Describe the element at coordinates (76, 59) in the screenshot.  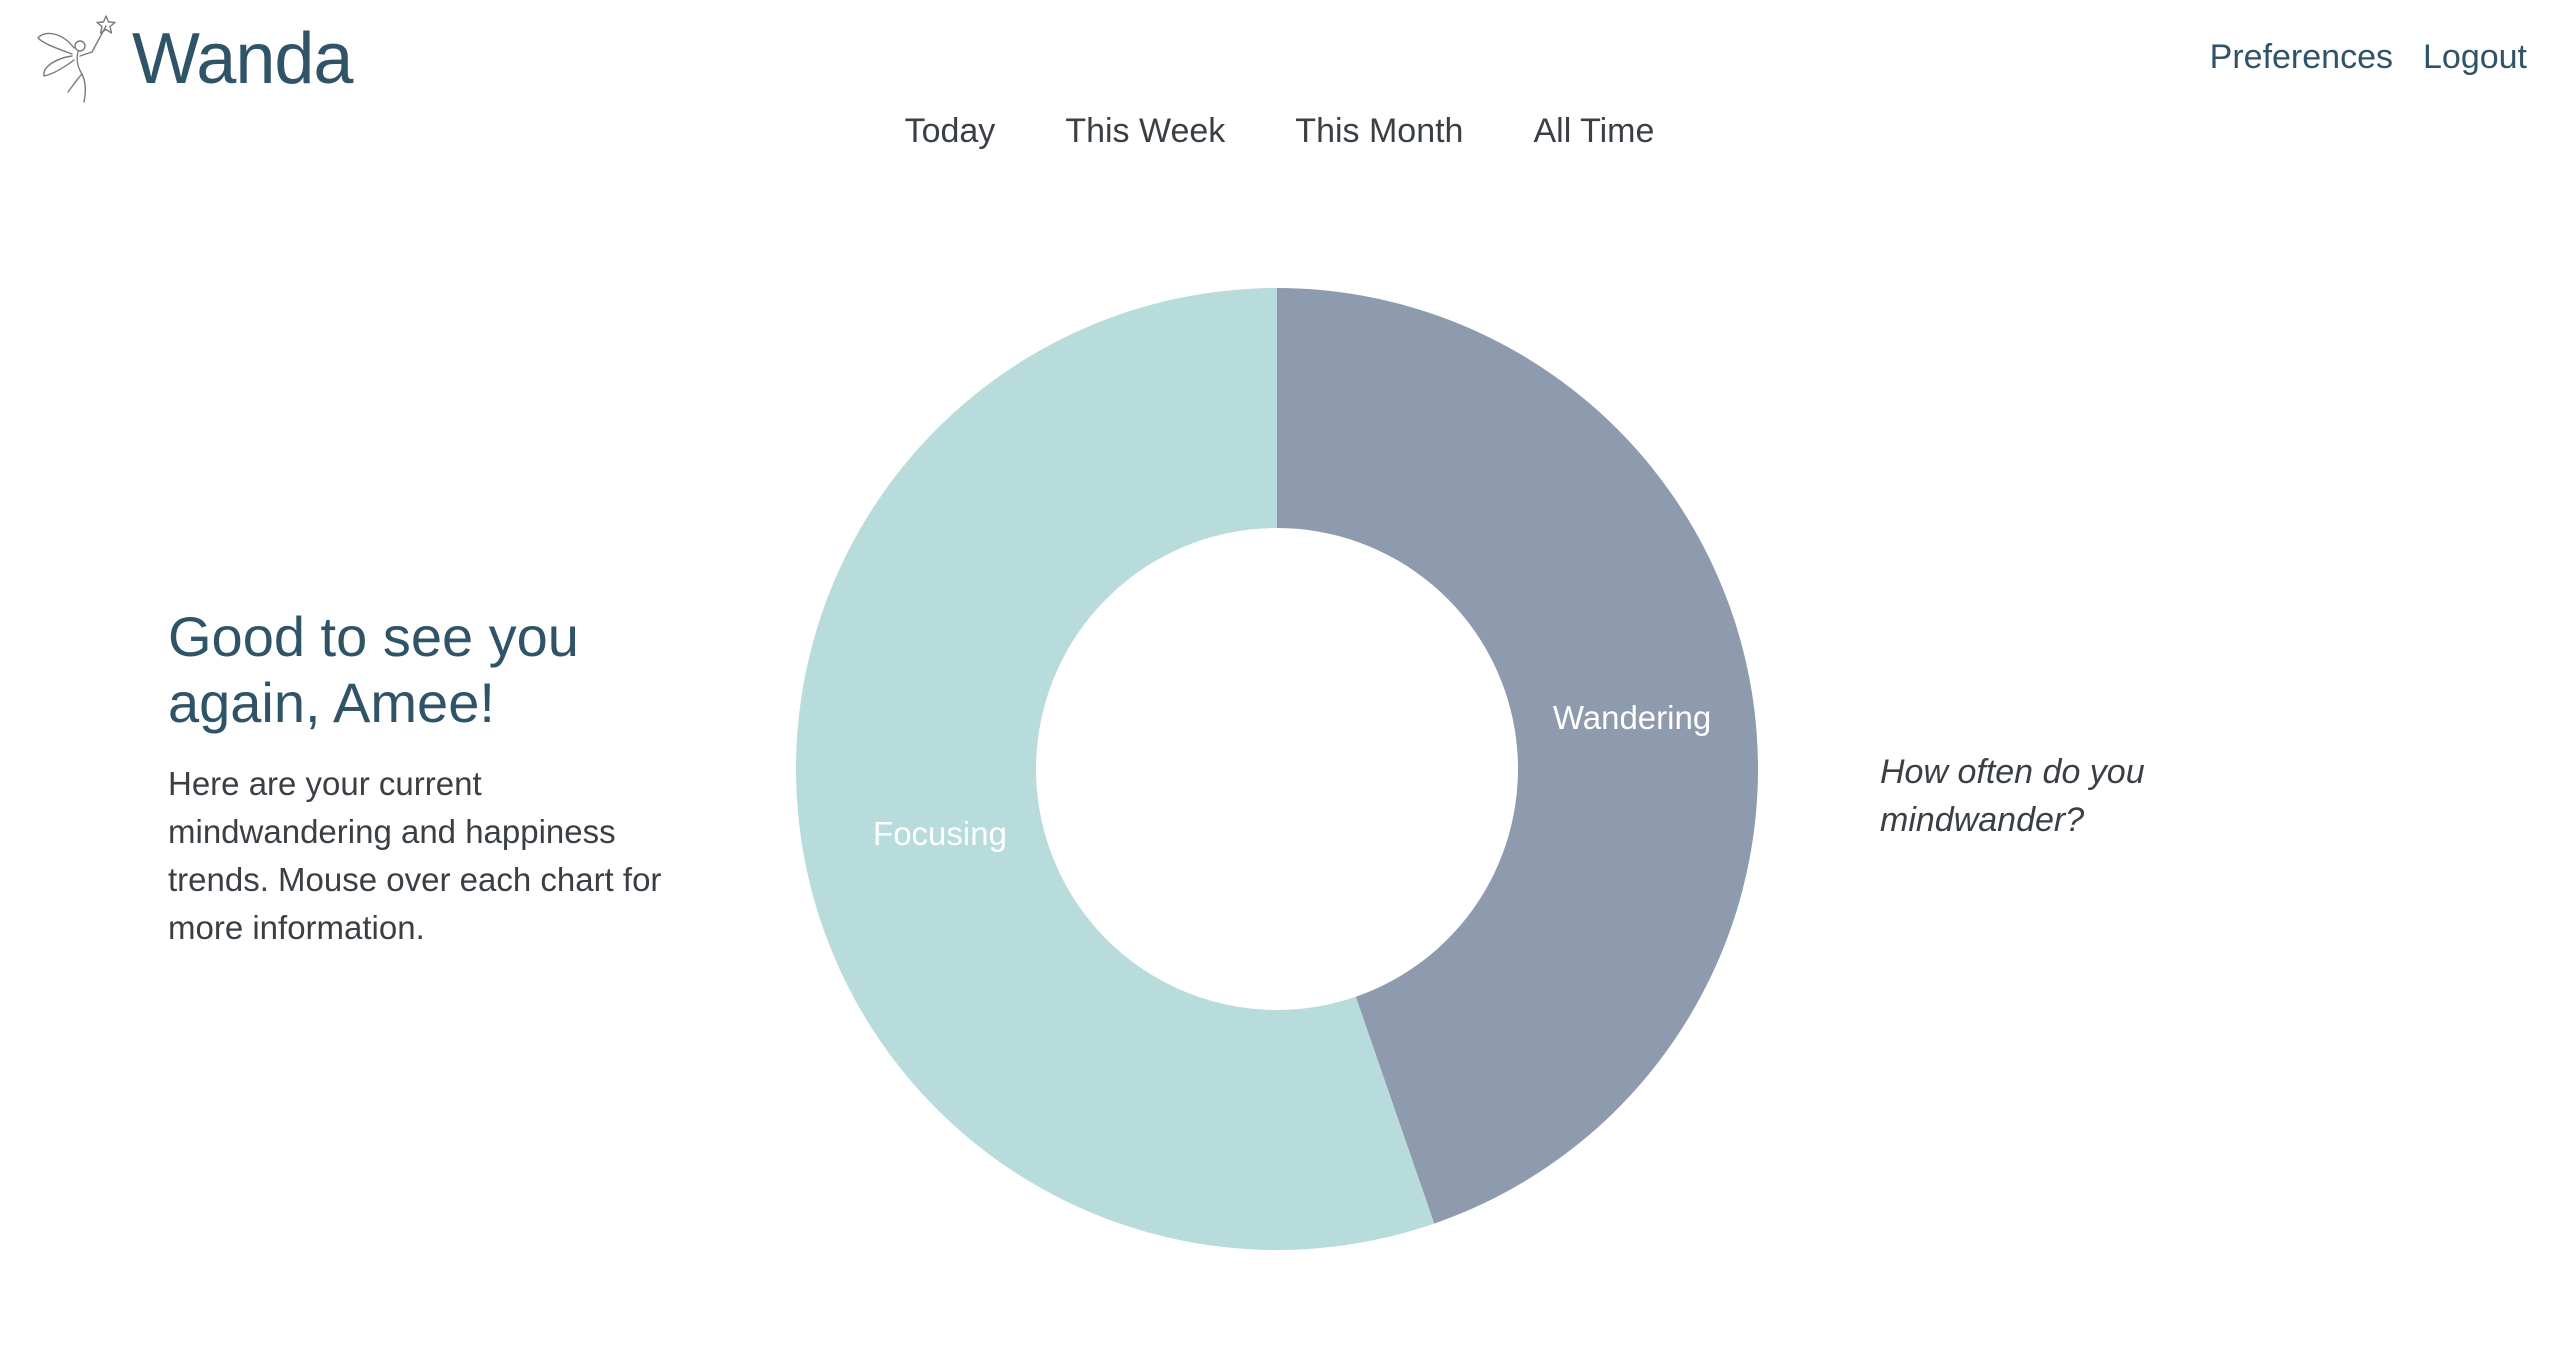
I see `fairy-icon` at that location.